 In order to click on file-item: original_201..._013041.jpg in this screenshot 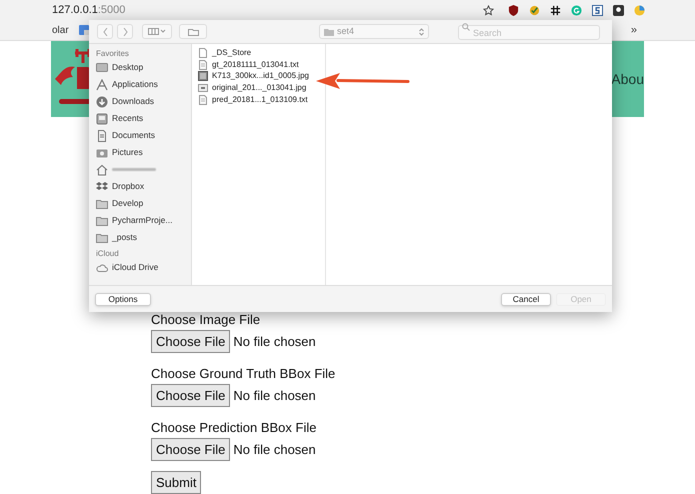, I will do `click(259, 88)`.